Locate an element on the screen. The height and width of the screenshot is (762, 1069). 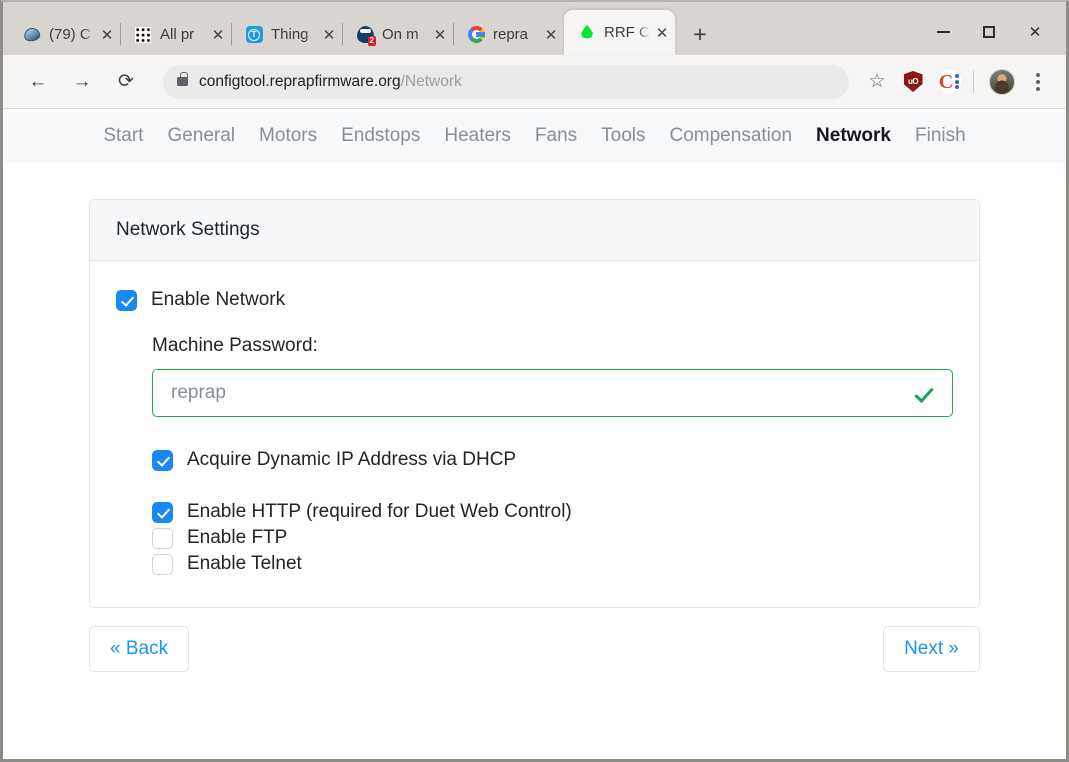
browser-tab-5-active: RRF C ✕ is located at coordinates (619, 32).